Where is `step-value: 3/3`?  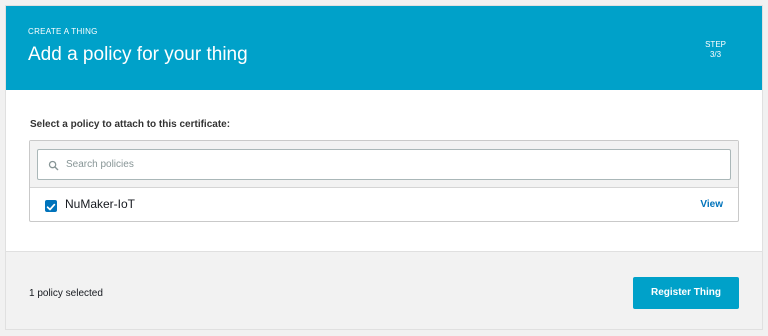
step-value: 3/3 is located at coordinates (715, 54).